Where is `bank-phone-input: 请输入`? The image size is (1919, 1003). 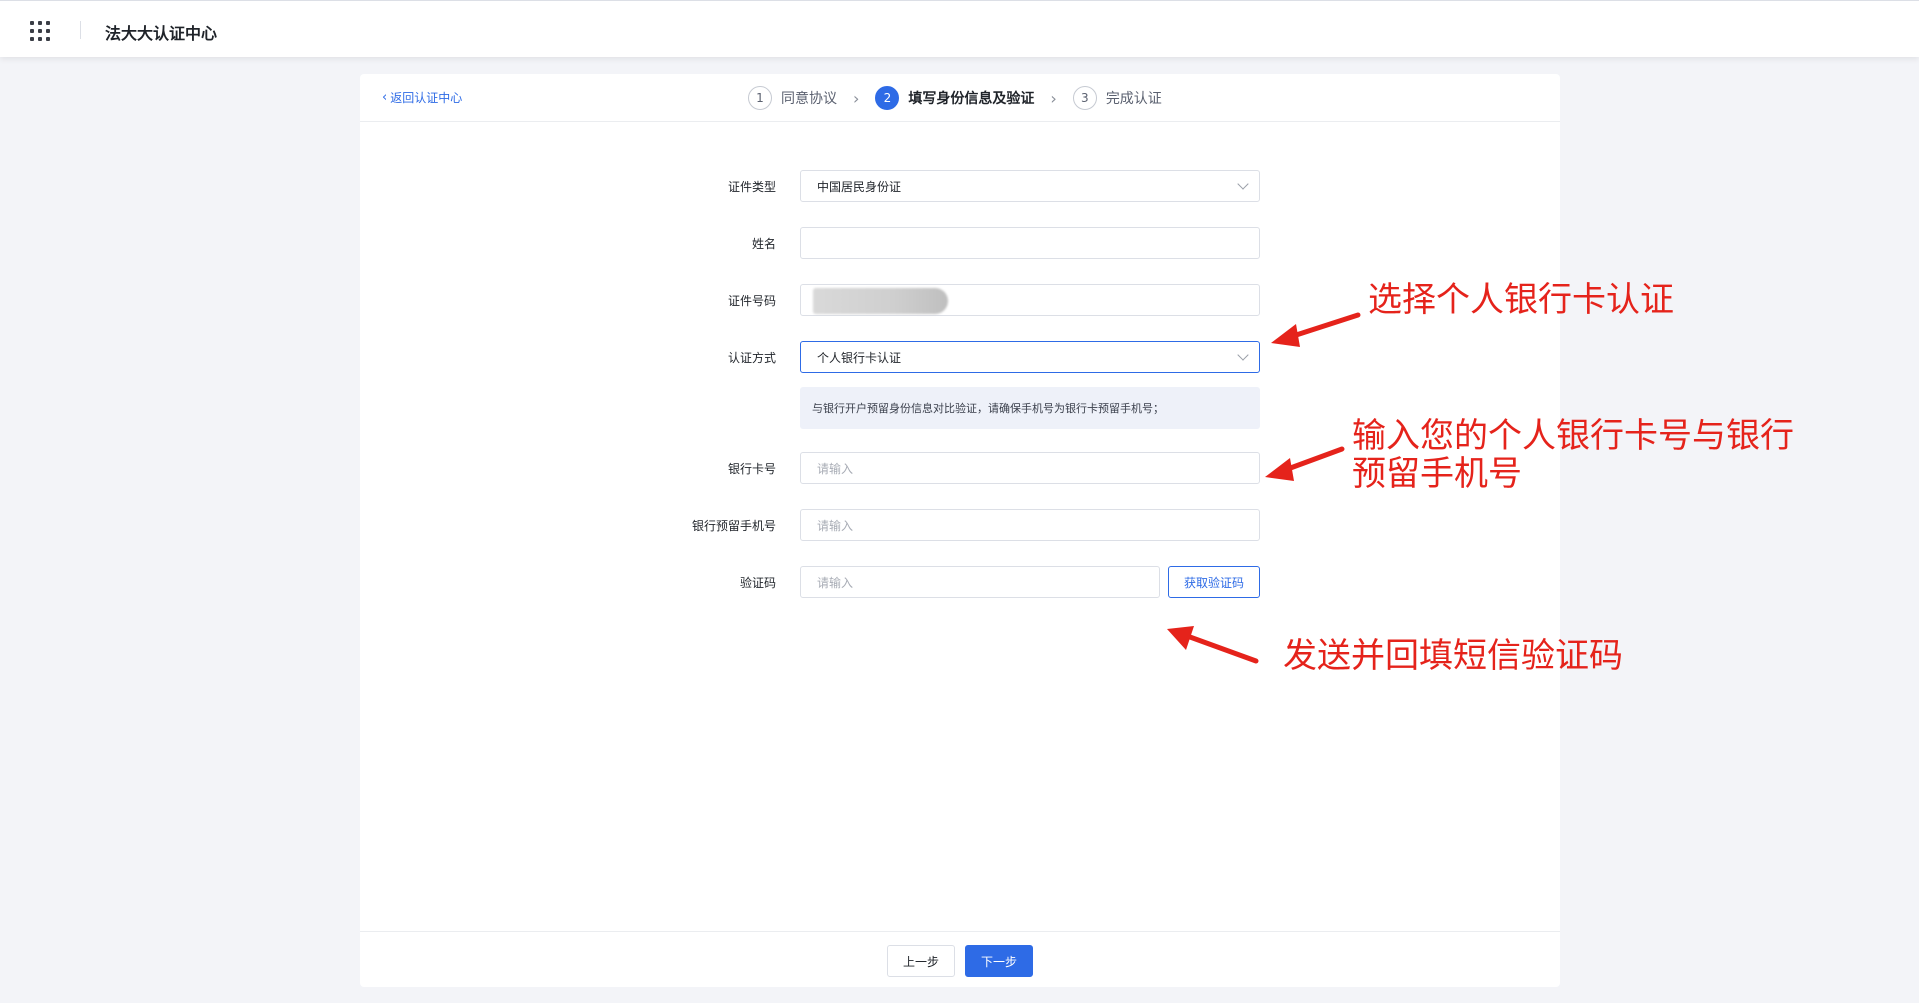 bank-phone-input: 请输入 is located at coordinates (1030, 525).